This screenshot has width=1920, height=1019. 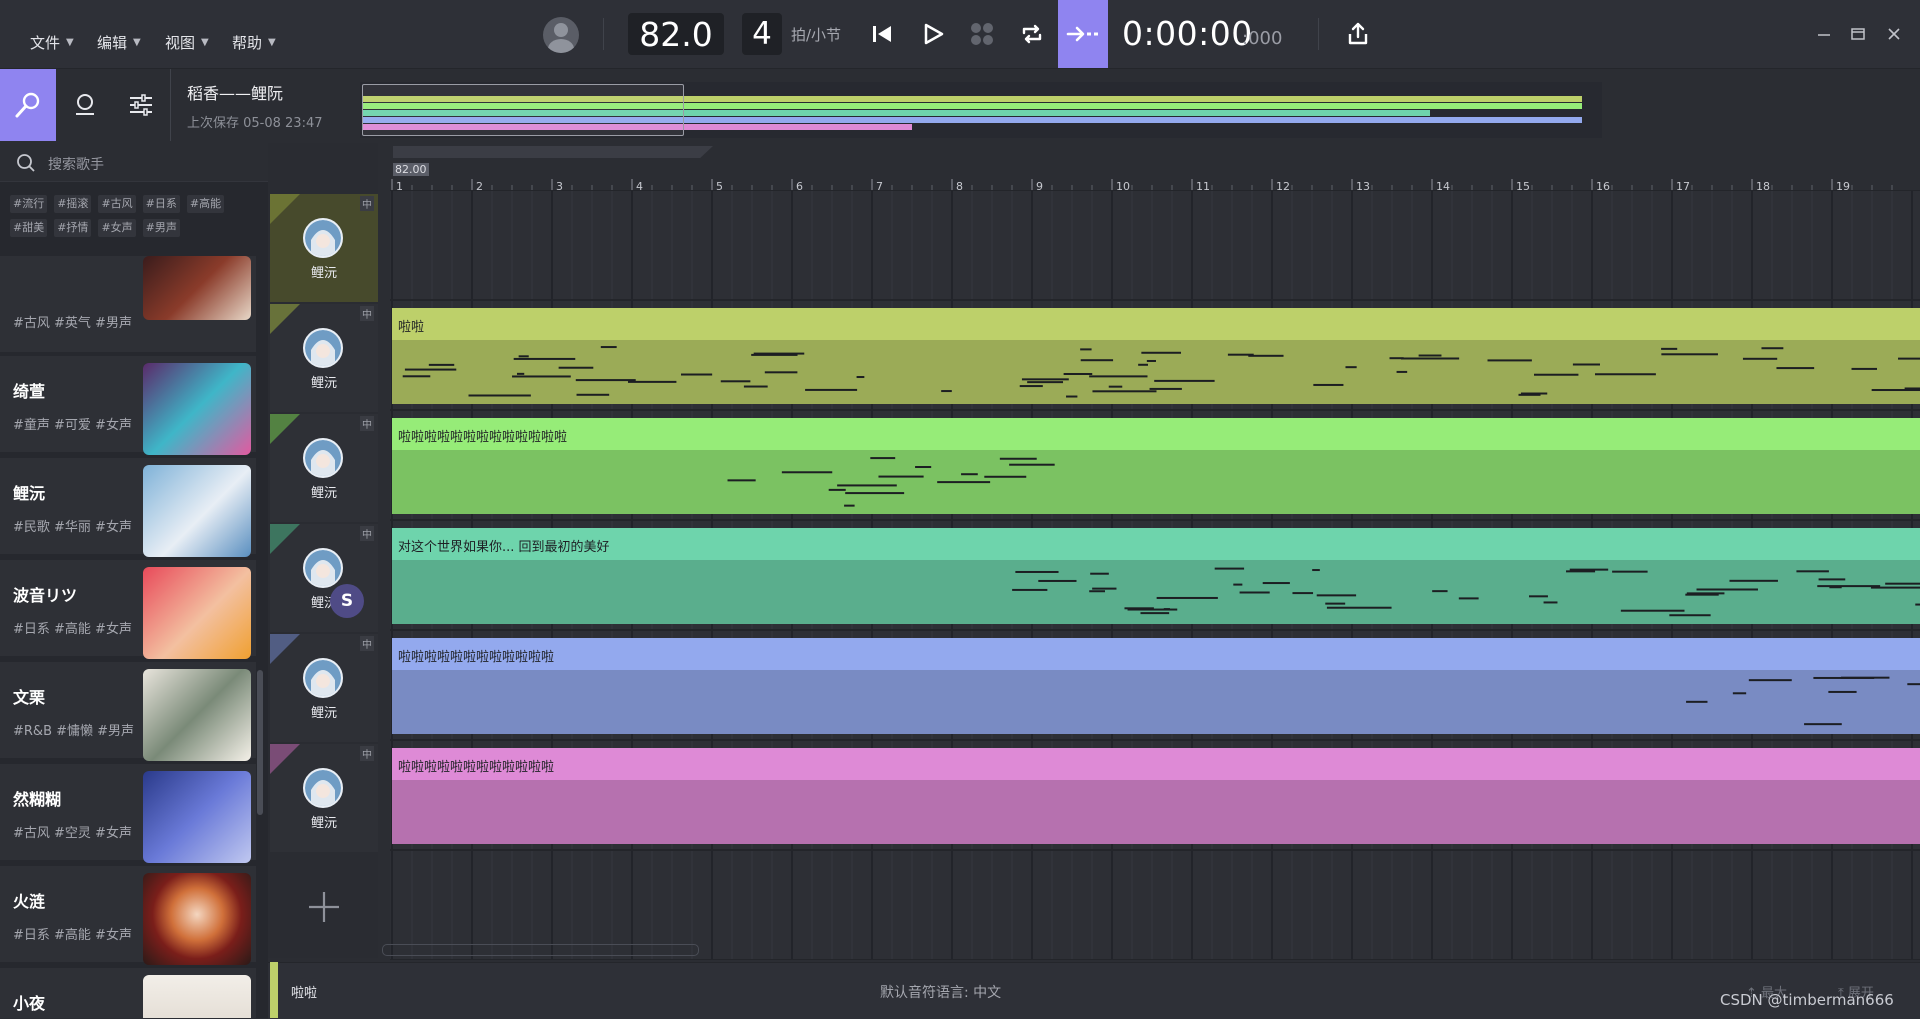 What do you see at coordinates (285, 539) in the screenshot?
I see `track-color-corner` at bounding box center [285, 539].